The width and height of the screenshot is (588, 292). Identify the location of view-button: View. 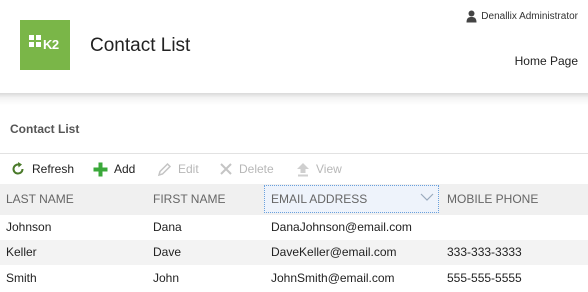
(319, 169).